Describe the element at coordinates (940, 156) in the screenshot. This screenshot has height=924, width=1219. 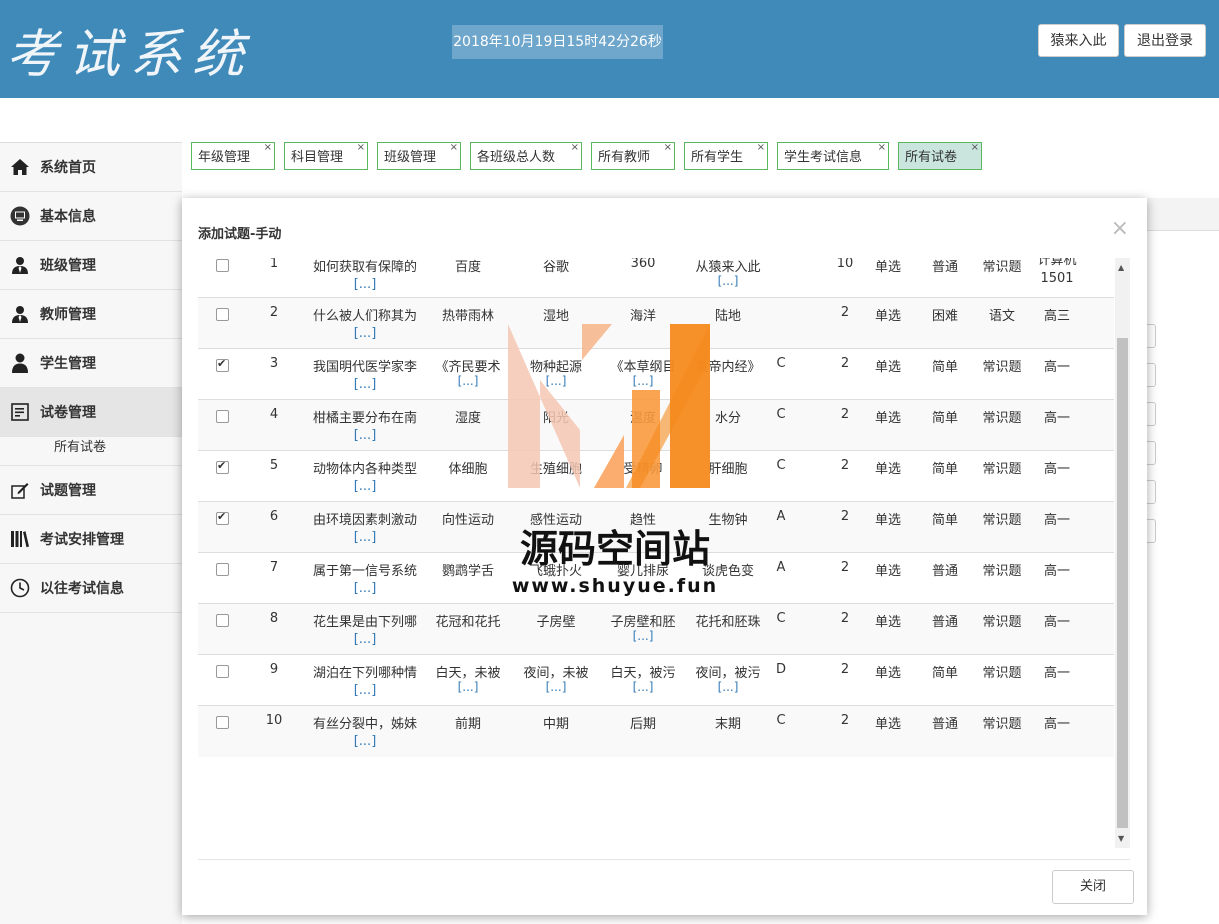
I see `tab-all-papers: 所有试卷 ×` at that location.